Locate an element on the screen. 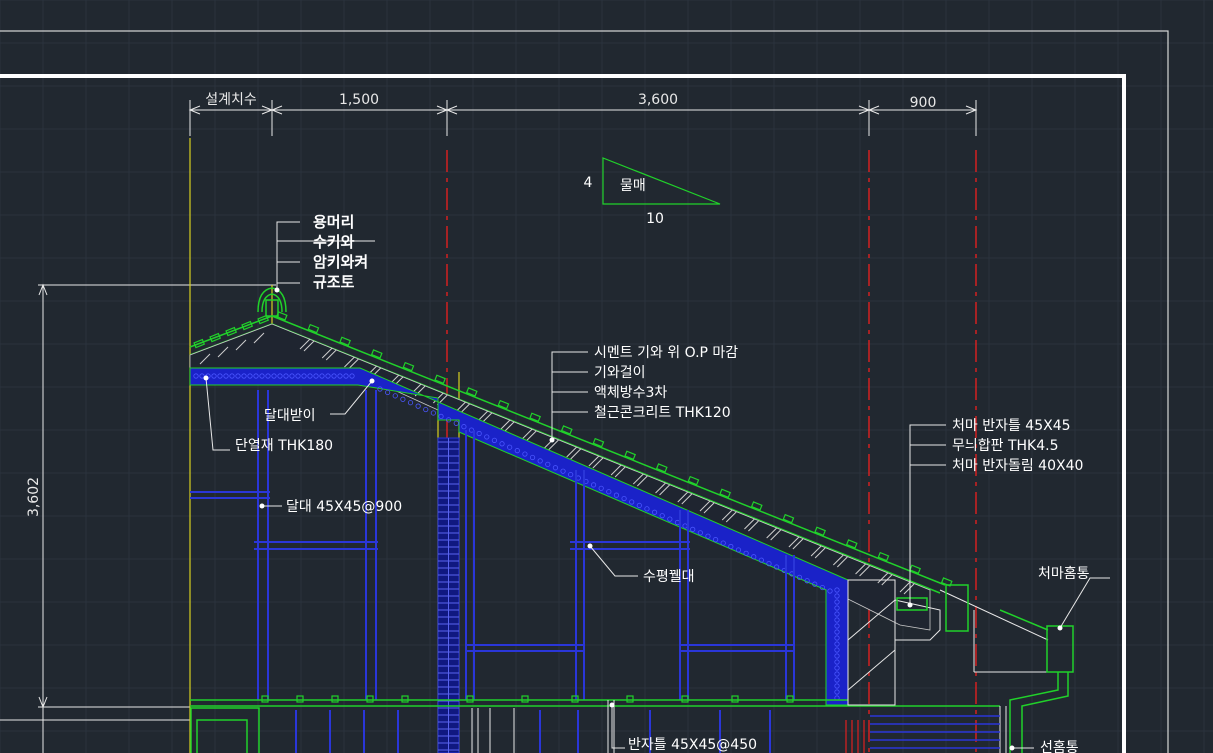 This screenshot has height=753, width=1213. slope-label: 물매 is located at coordinates (633, 186).